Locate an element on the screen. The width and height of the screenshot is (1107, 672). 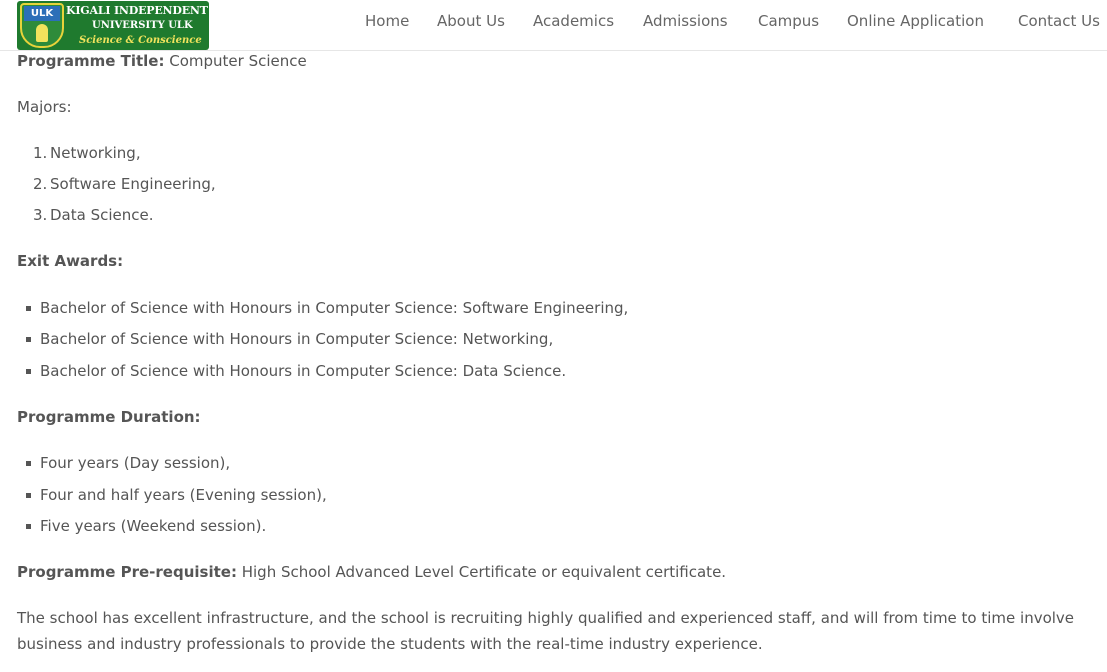
nav-campus: Campus is located at coordinates (788, 21).